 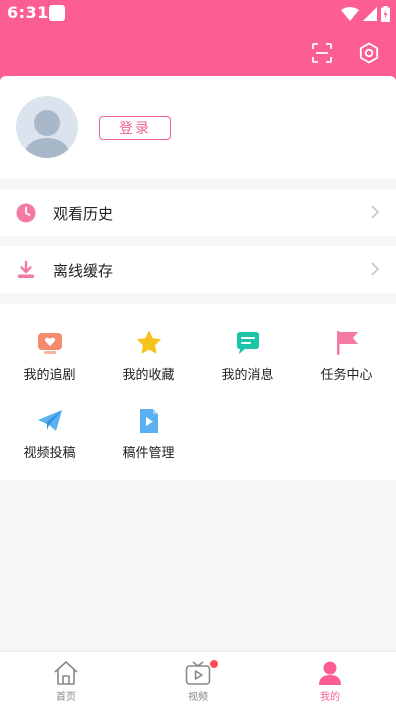 What do you see at coordinates (149, 342) in the screenshot?
I see `star-icon` at bounding box center [149, 342].